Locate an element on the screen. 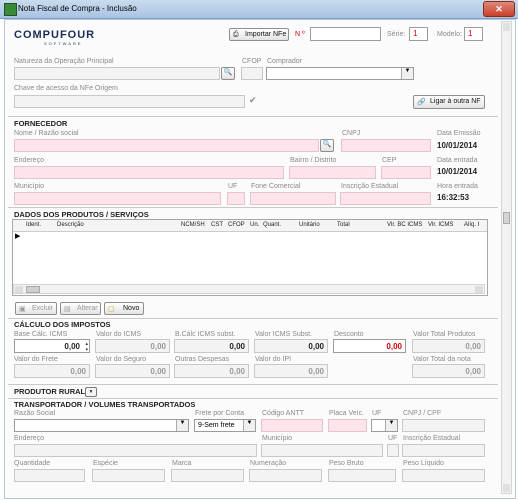 This screenshot has height=500, width=518. data-entrada-value: 10/01/2014 is located at coordinates (457, 171).